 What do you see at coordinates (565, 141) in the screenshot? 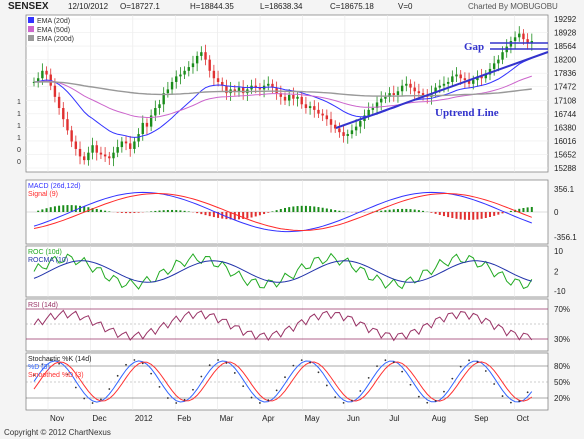
I see `price-tick-label: 16016` at bounding box center [565, 141].